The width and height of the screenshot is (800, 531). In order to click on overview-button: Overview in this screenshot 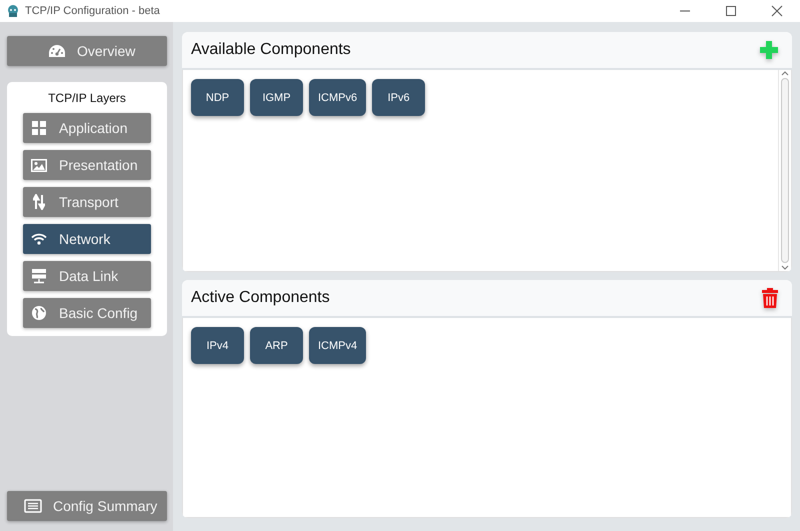, I will do `click(87, 51)`.